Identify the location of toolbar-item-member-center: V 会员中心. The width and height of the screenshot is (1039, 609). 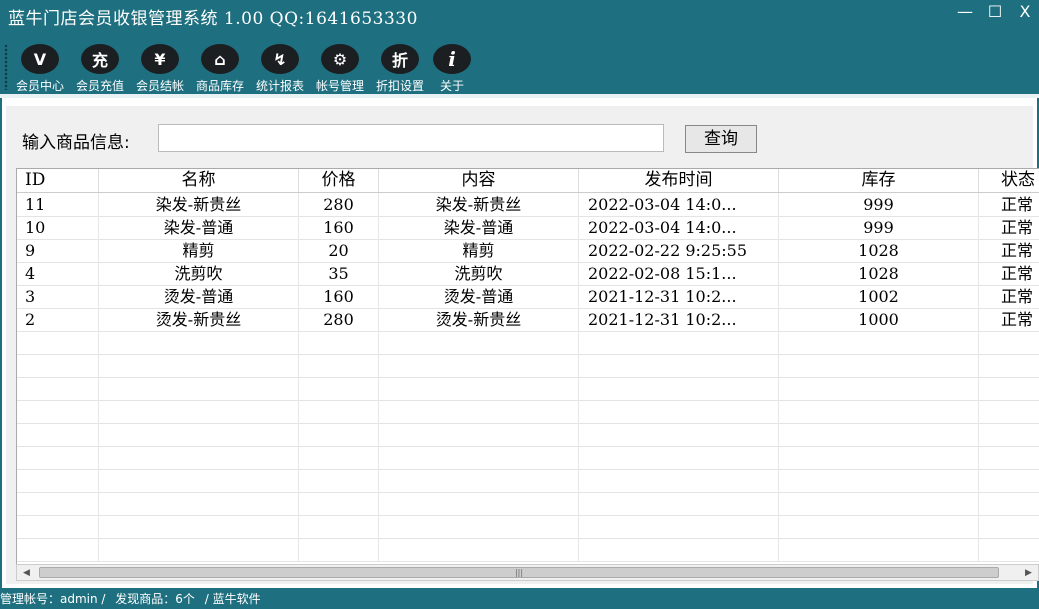
(40, 69).